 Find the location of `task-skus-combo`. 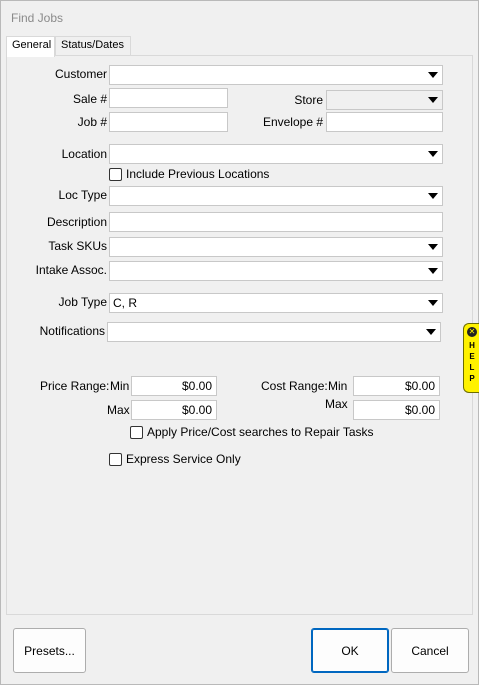

task-skus-combo is located at coordinates (276, 247).